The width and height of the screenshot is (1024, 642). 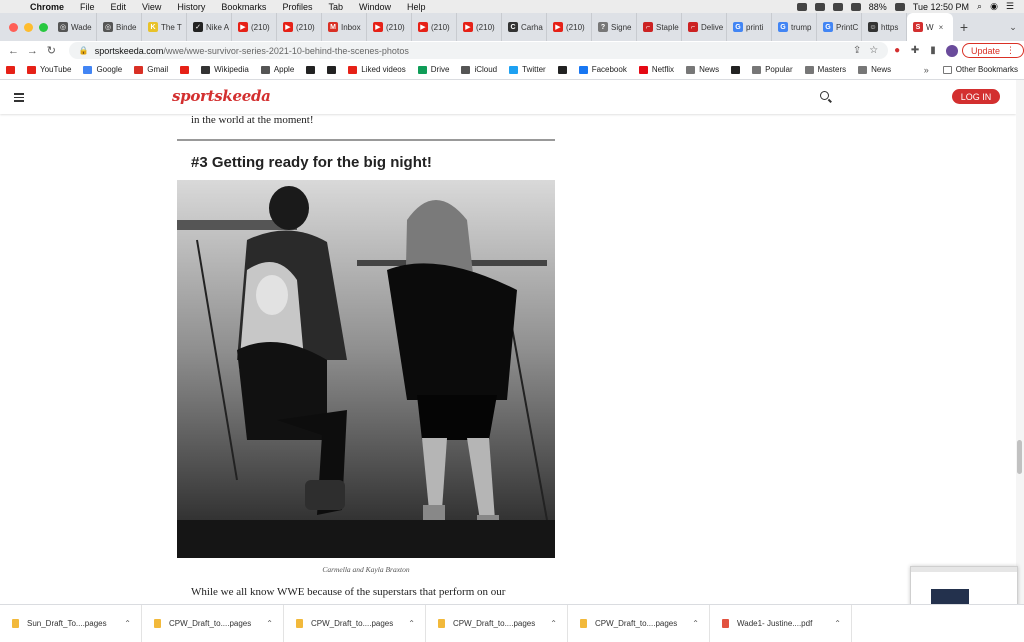 What do you see at coordinates (873, 50) in the screenshot?
I see `bookmark-star-icon: ☆` at bounding box center [873, 50].